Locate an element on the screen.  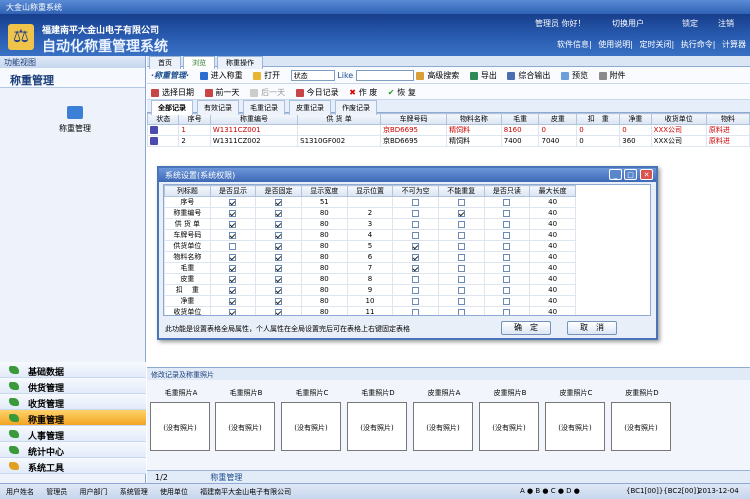
menu-run-command: 执行命令 is located at coordinates (697, 44).